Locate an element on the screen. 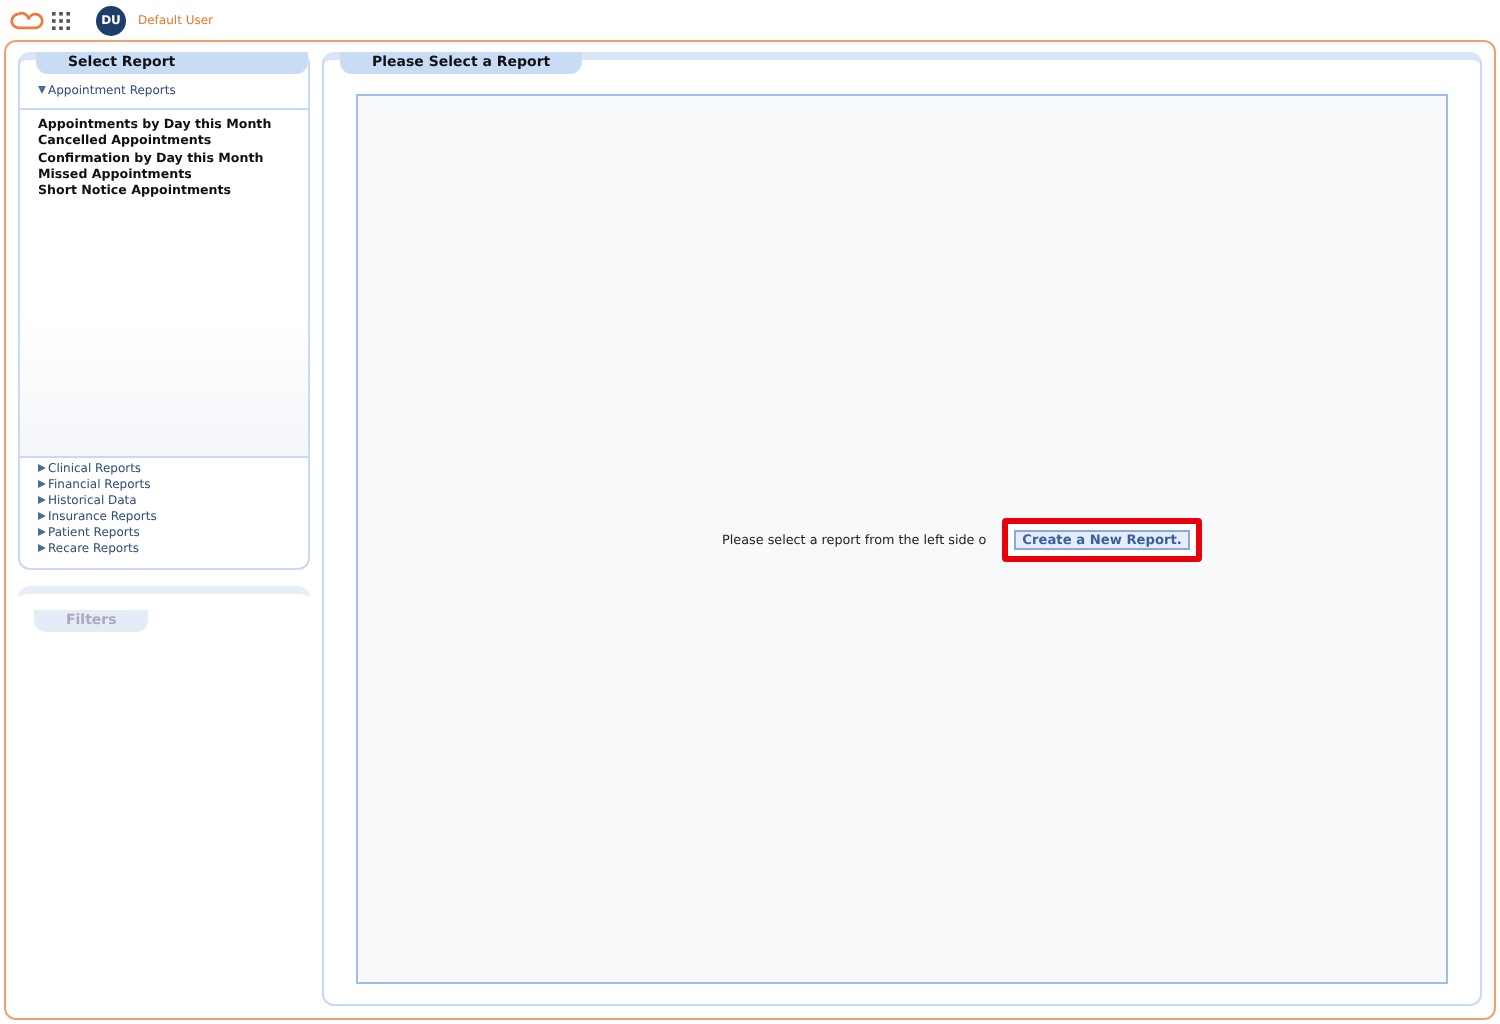 The image size is (1500, 1024). expanded-icon is located at coordinates (42, 90).